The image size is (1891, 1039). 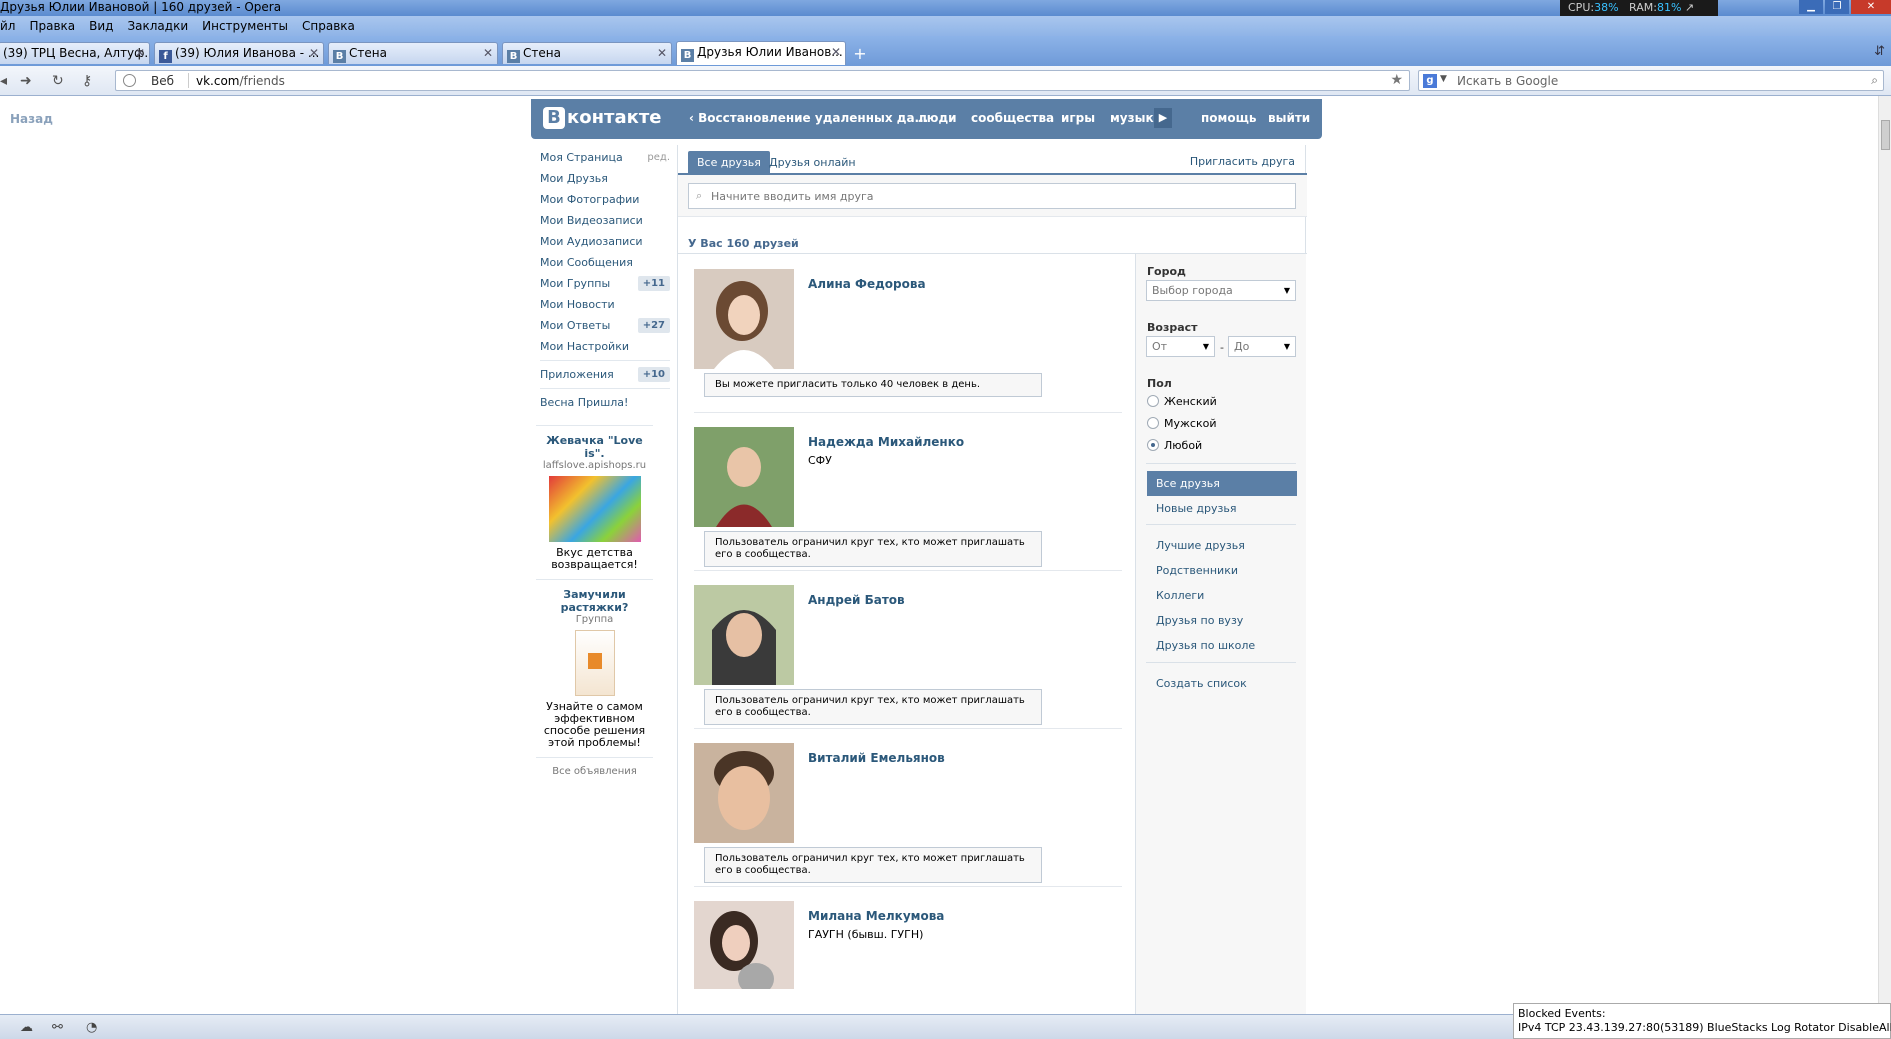 What do you see at coordinates (729, 163) in the screenshot?
I see `tab-all-friends: Все друзья` at bounding box center [729, 163].